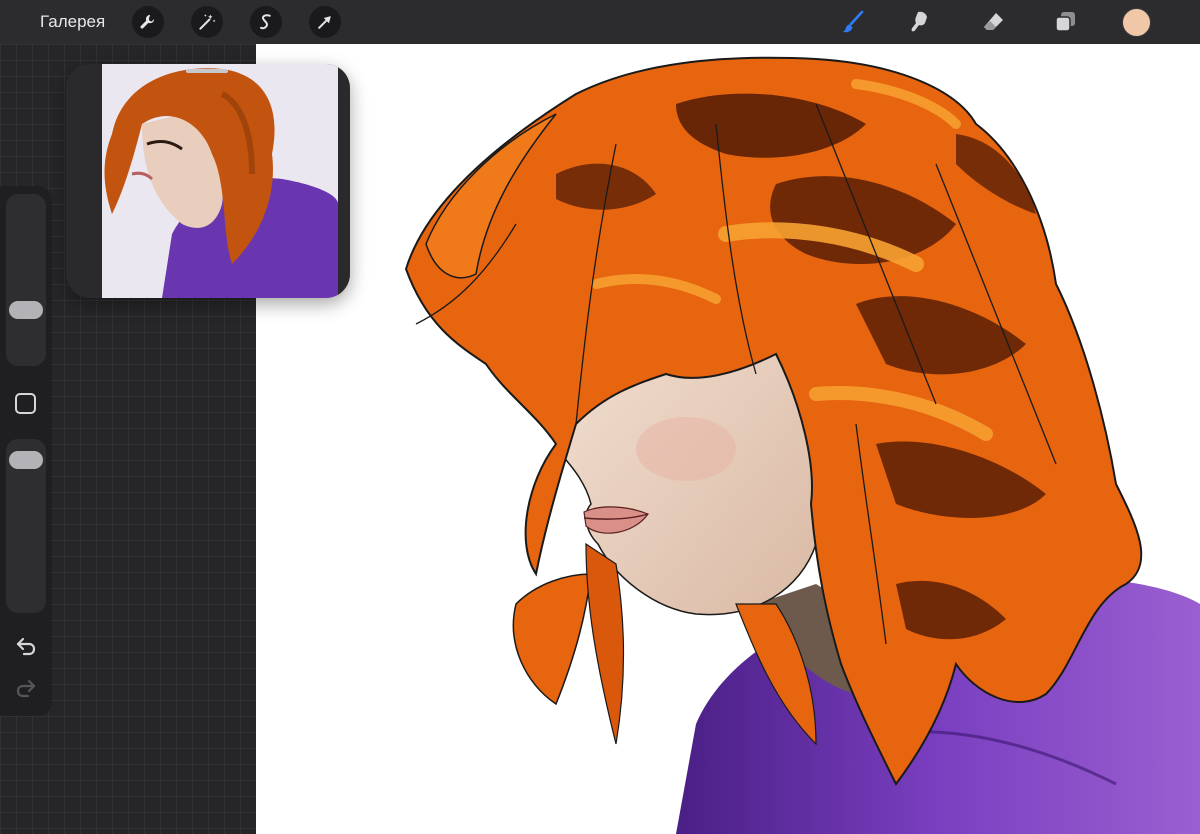 The image size is (1200, 834). I want to click on smudge-icon, so click(919, 21).